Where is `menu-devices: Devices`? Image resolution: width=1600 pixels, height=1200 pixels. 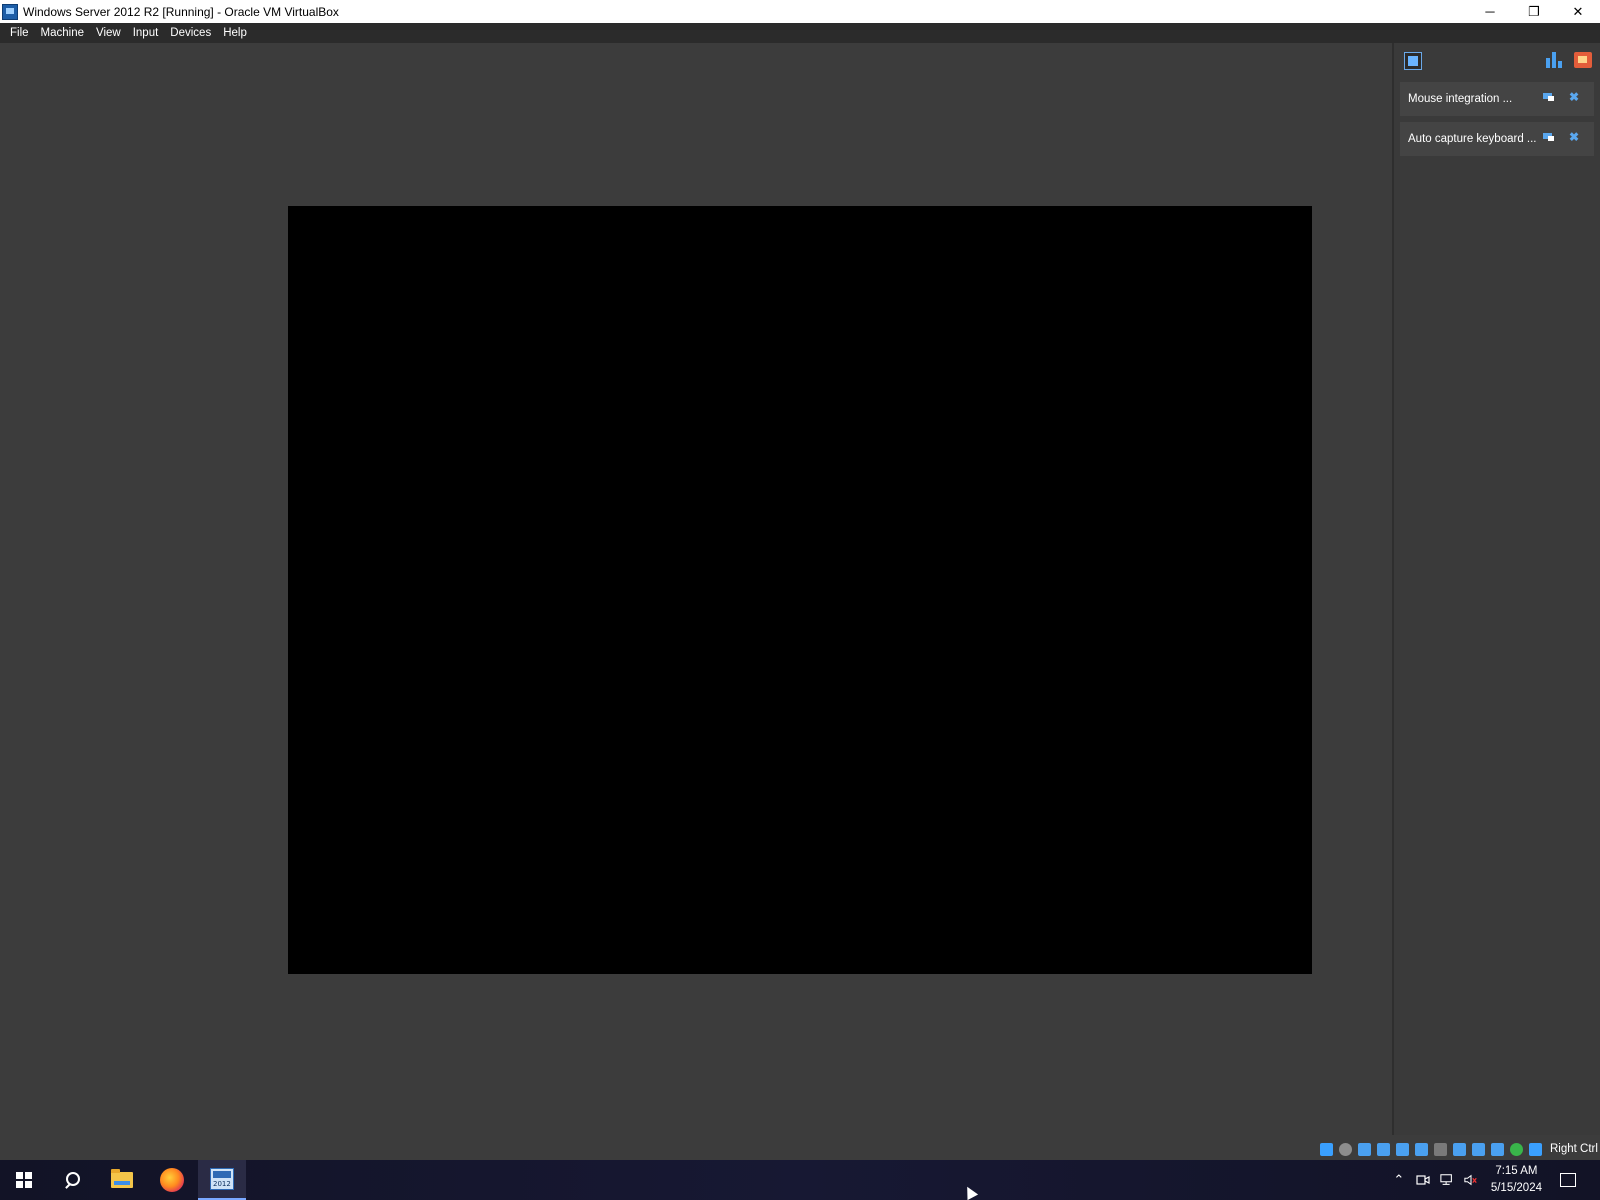
menu-devices: Devices is located at coordinates (190, 33).